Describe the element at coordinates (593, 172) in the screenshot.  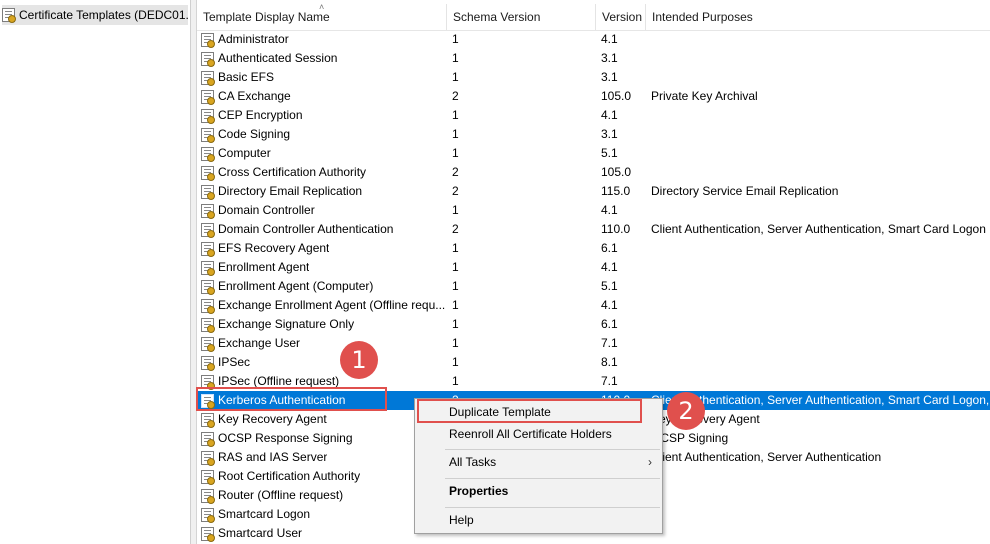
I see `table-row: Cross Certification Authority 2 105.0` at that location.